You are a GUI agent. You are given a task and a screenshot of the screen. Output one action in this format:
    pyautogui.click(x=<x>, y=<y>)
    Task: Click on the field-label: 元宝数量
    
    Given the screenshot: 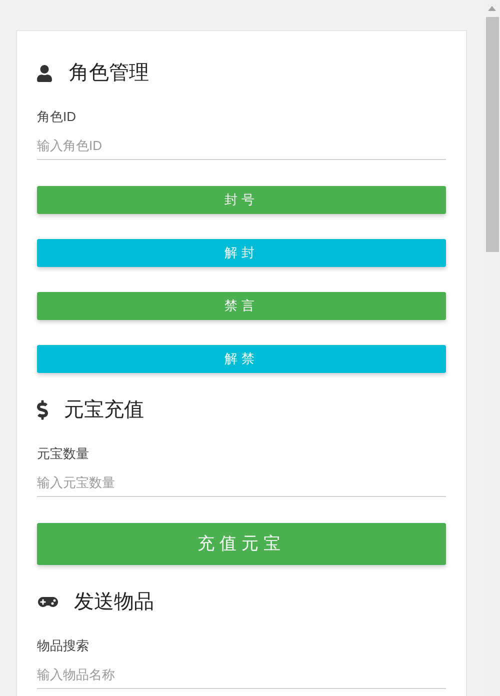 What is the action you would take?
    pyautogui.click(x=63, y=454)
    